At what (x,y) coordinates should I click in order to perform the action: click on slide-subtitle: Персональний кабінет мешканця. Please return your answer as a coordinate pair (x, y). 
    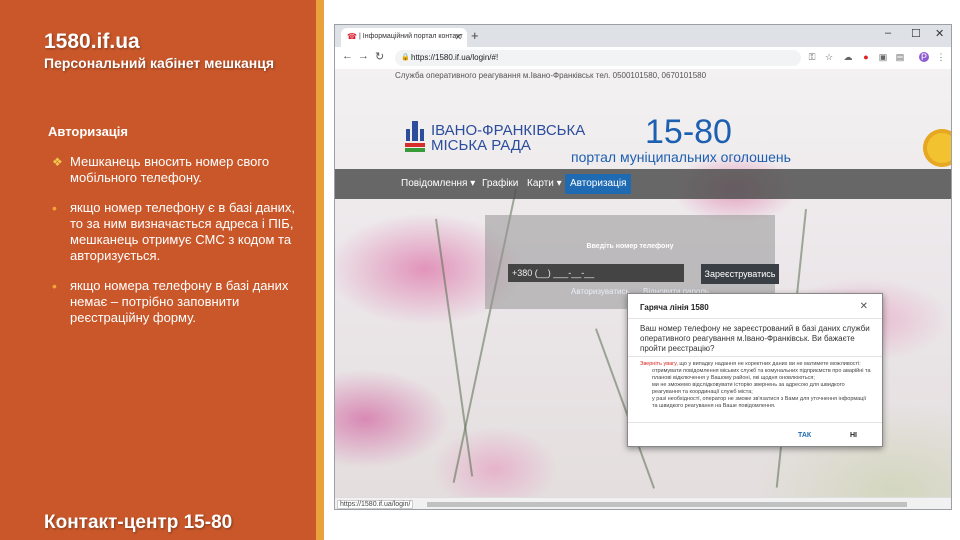
    Looking at the image, I should click on (159, 63).